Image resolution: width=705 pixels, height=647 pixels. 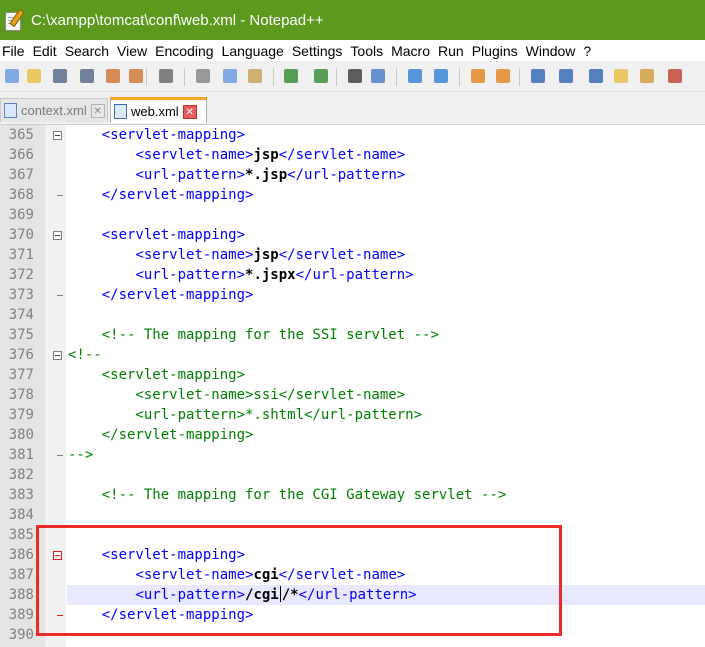 What do you see at coordinates (552, 51) in the screenshot?
I see `menu-window: Window` at bounding box center [552, 51].